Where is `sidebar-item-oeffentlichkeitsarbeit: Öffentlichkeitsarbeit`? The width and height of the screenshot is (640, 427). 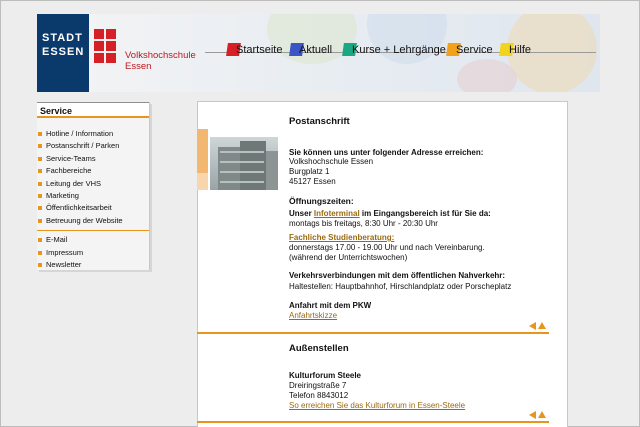
sidebar-item-oeffentlichkeitsarbeit: Öffentlichkeitsarbeit is located at coordinates (93, 208).